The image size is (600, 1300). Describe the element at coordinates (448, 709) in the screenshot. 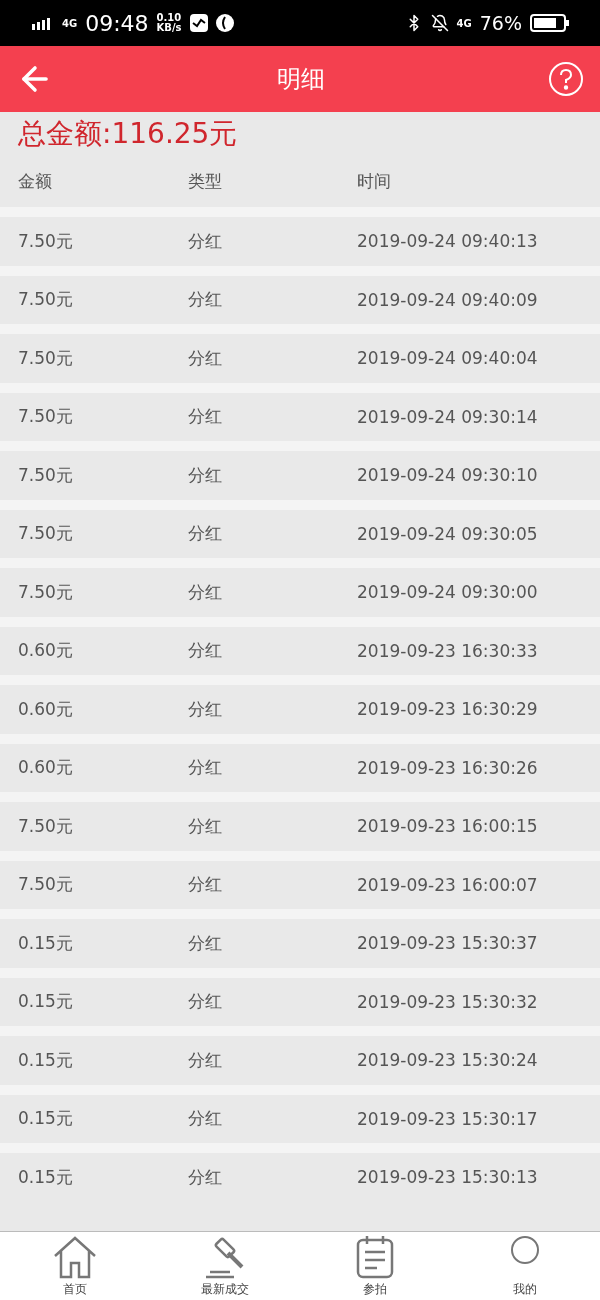

I see `table-cell-text: 2019-09-23 16:30:29` at that location.